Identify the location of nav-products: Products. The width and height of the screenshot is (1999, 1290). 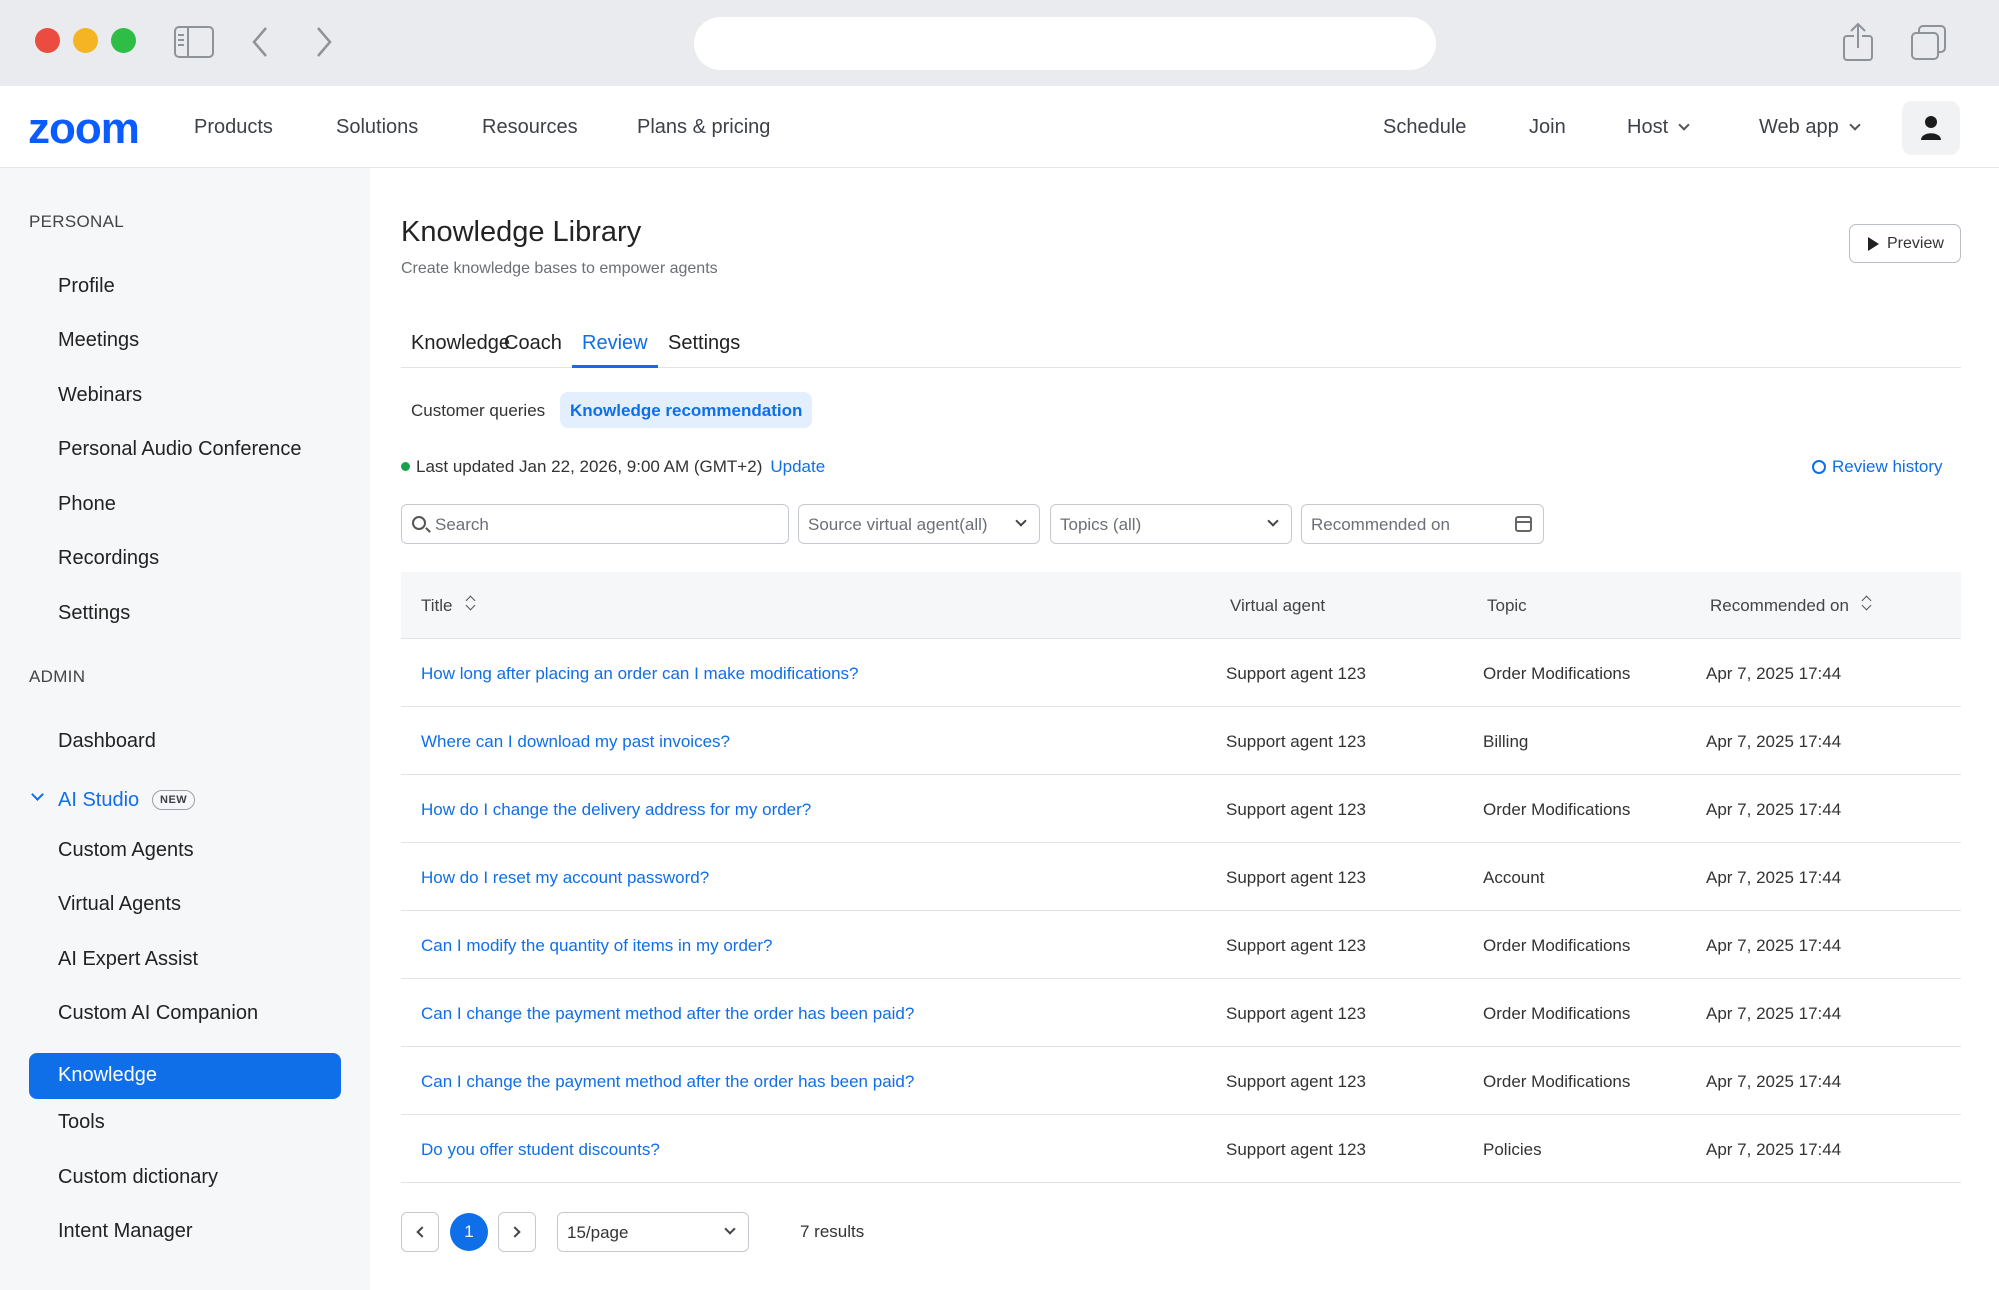
(233, 127).